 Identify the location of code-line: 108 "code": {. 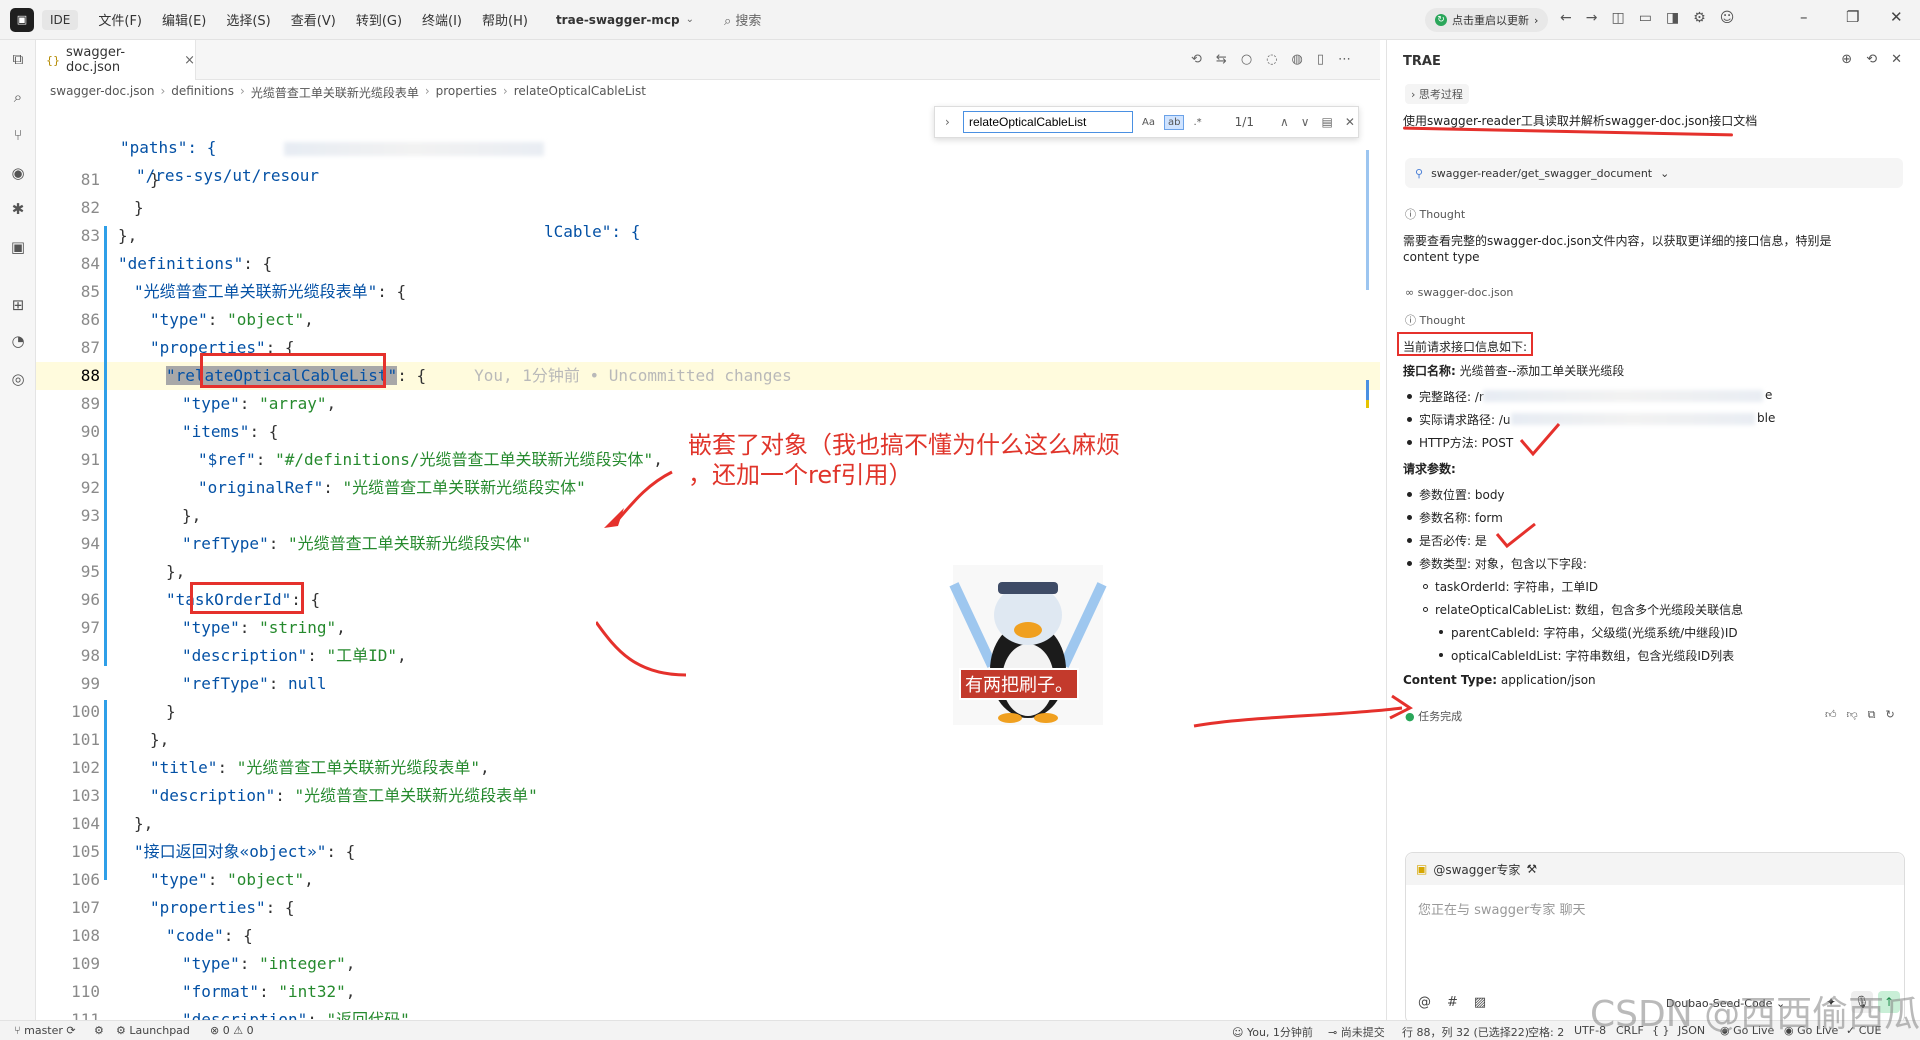
(708, 936).